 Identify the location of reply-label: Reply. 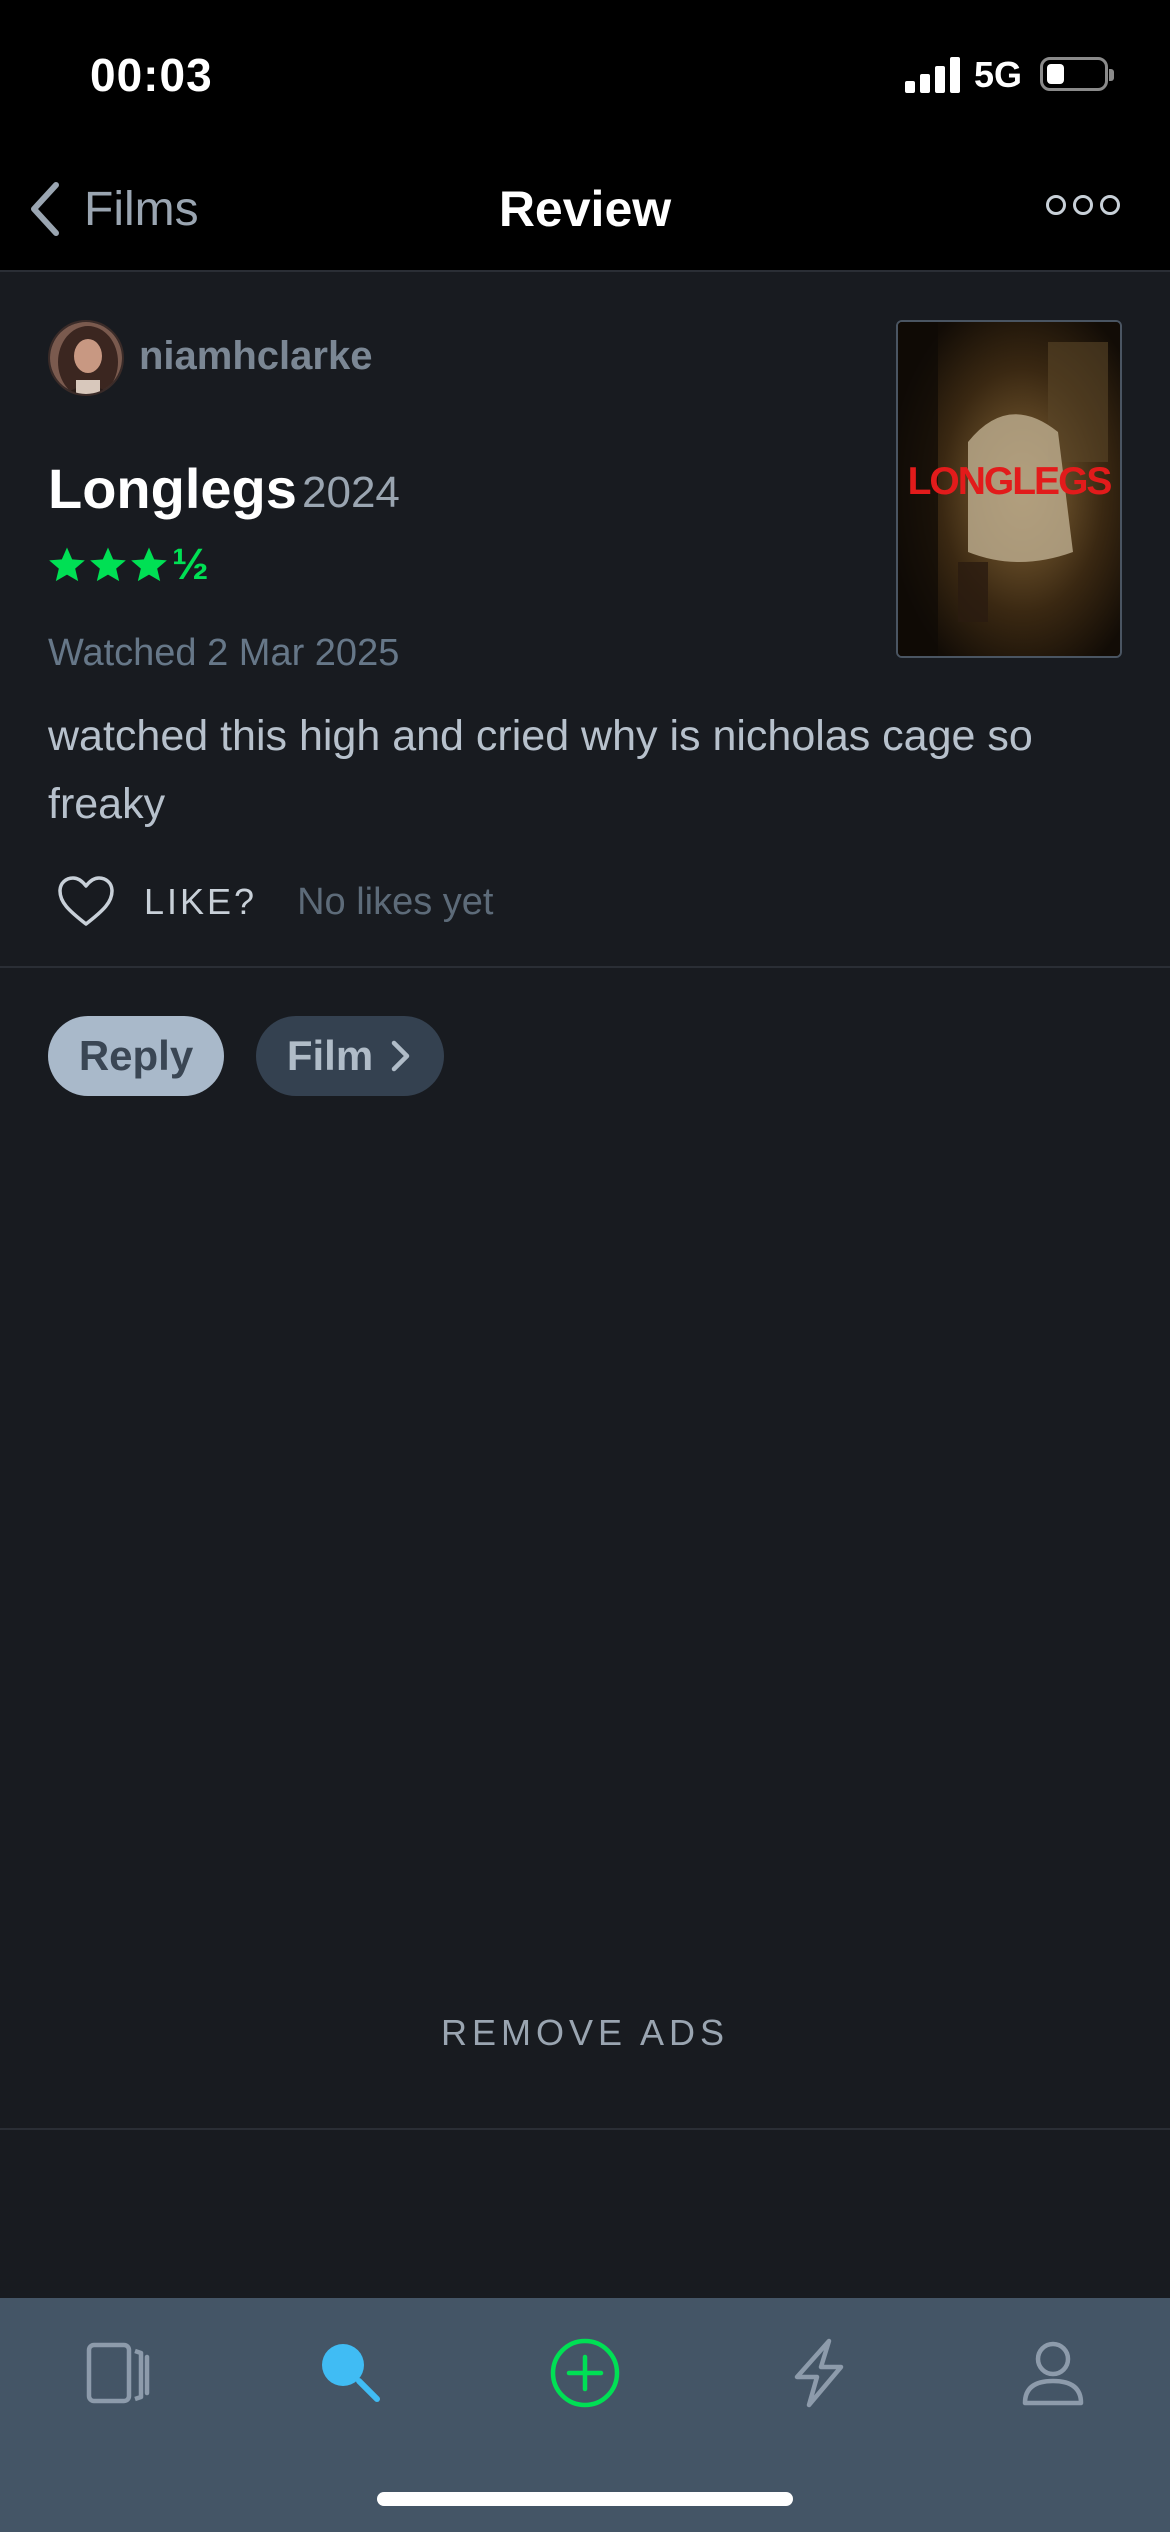
(136, 1055).